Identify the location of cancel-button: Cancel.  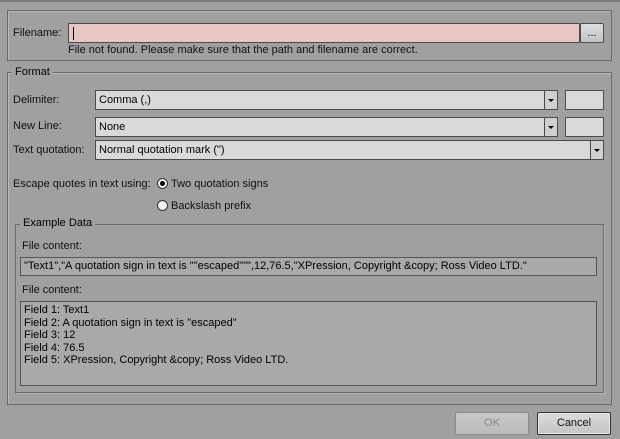
(574, 423).